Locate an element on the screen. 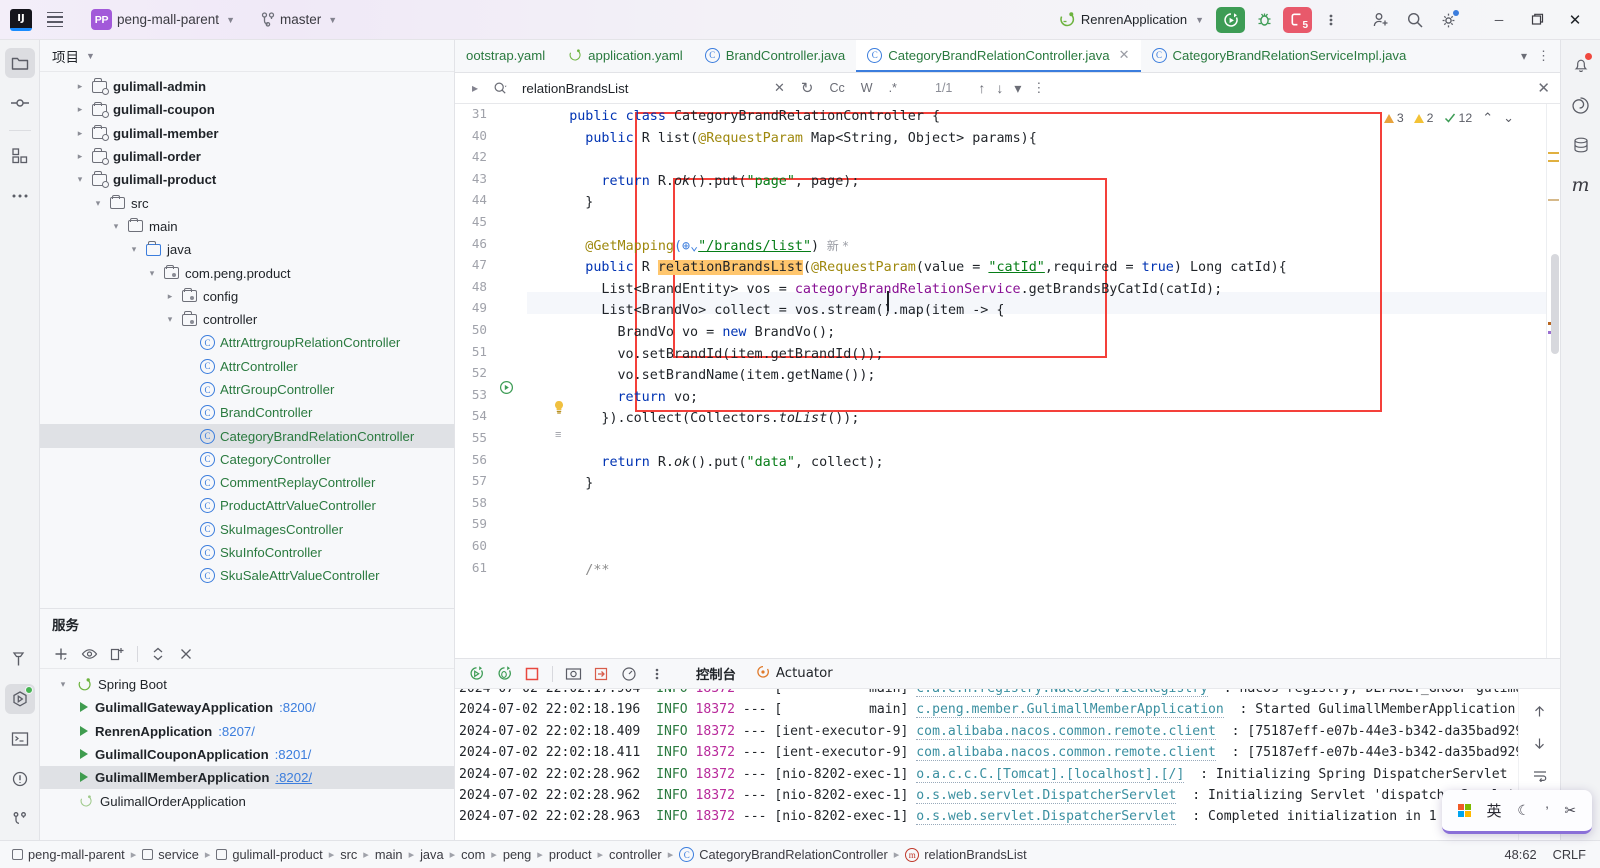 This screenshot has width=1600, height=868. service-port-link: :8207/ is located at coordinates (236, 731).